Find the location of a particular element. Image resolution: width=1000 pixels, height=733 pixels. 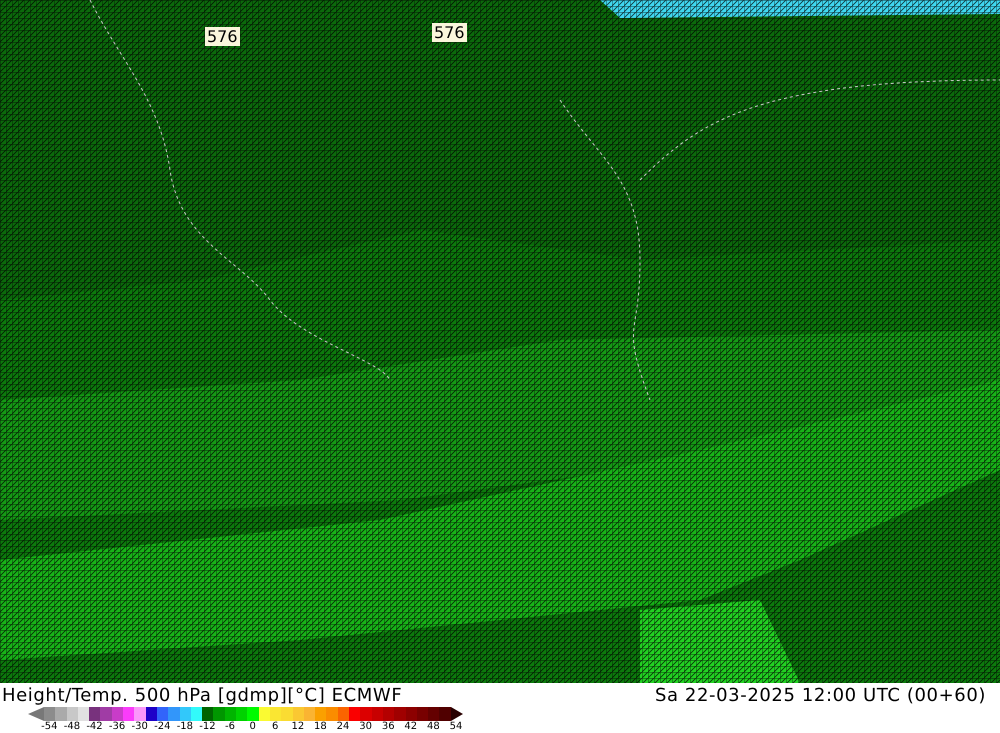

legend-tick-label: -24 is located at coordinates (162, 726).